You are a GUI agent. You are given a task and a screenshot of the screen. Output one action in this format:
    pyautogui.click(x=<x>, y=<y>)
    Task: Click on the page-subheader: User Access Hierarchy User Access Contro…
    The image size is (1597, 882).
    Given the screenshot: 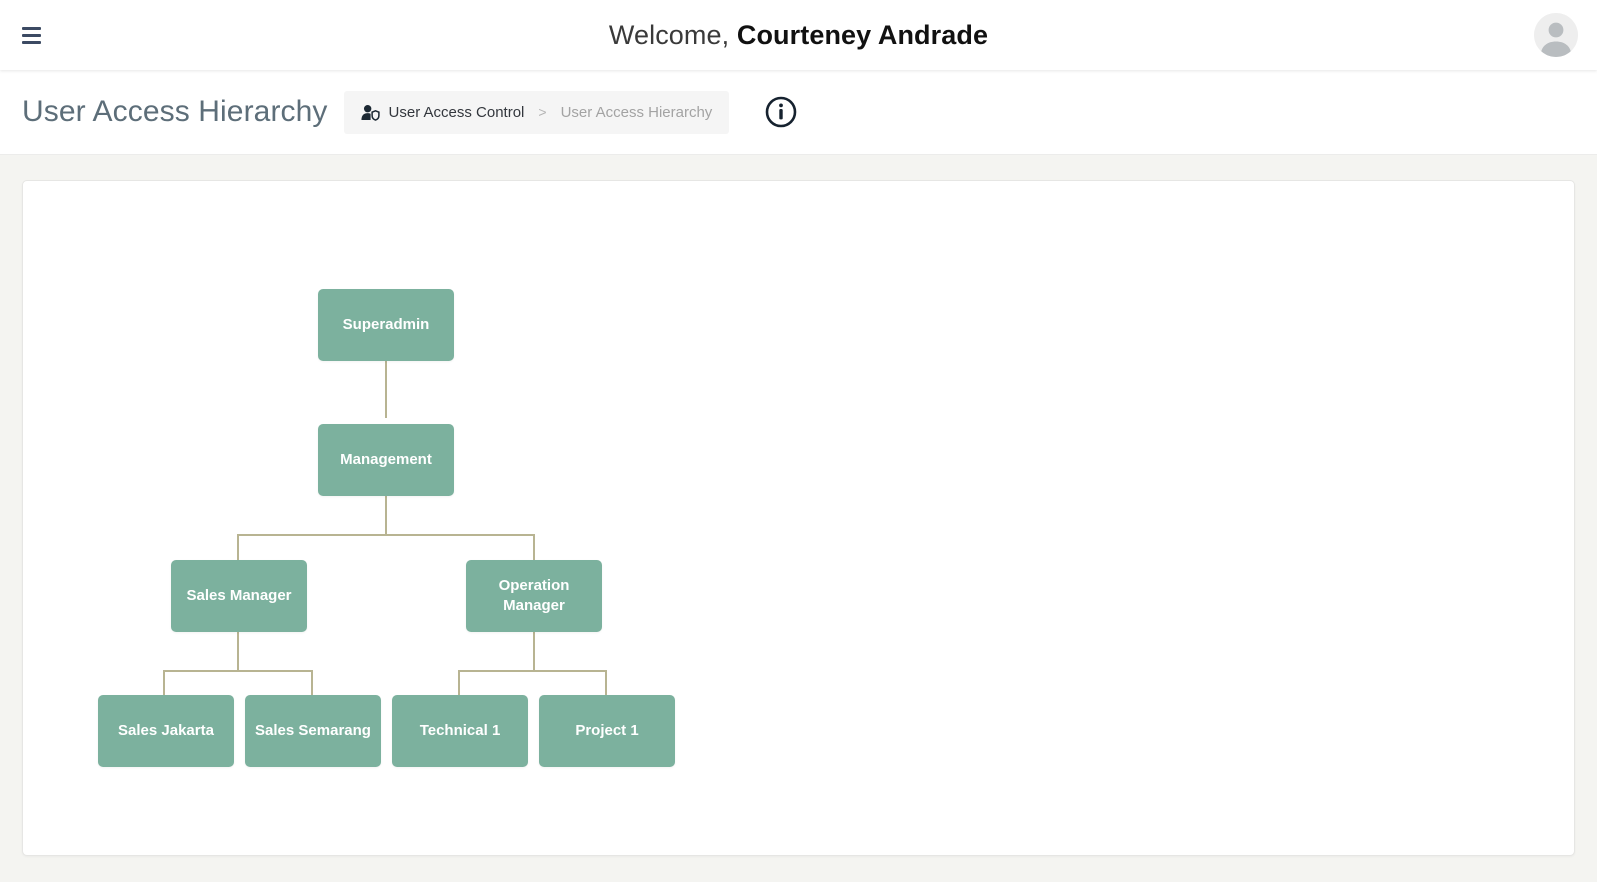 What is the action you would take?
    pyautogui.click(x=798, y=112)
    